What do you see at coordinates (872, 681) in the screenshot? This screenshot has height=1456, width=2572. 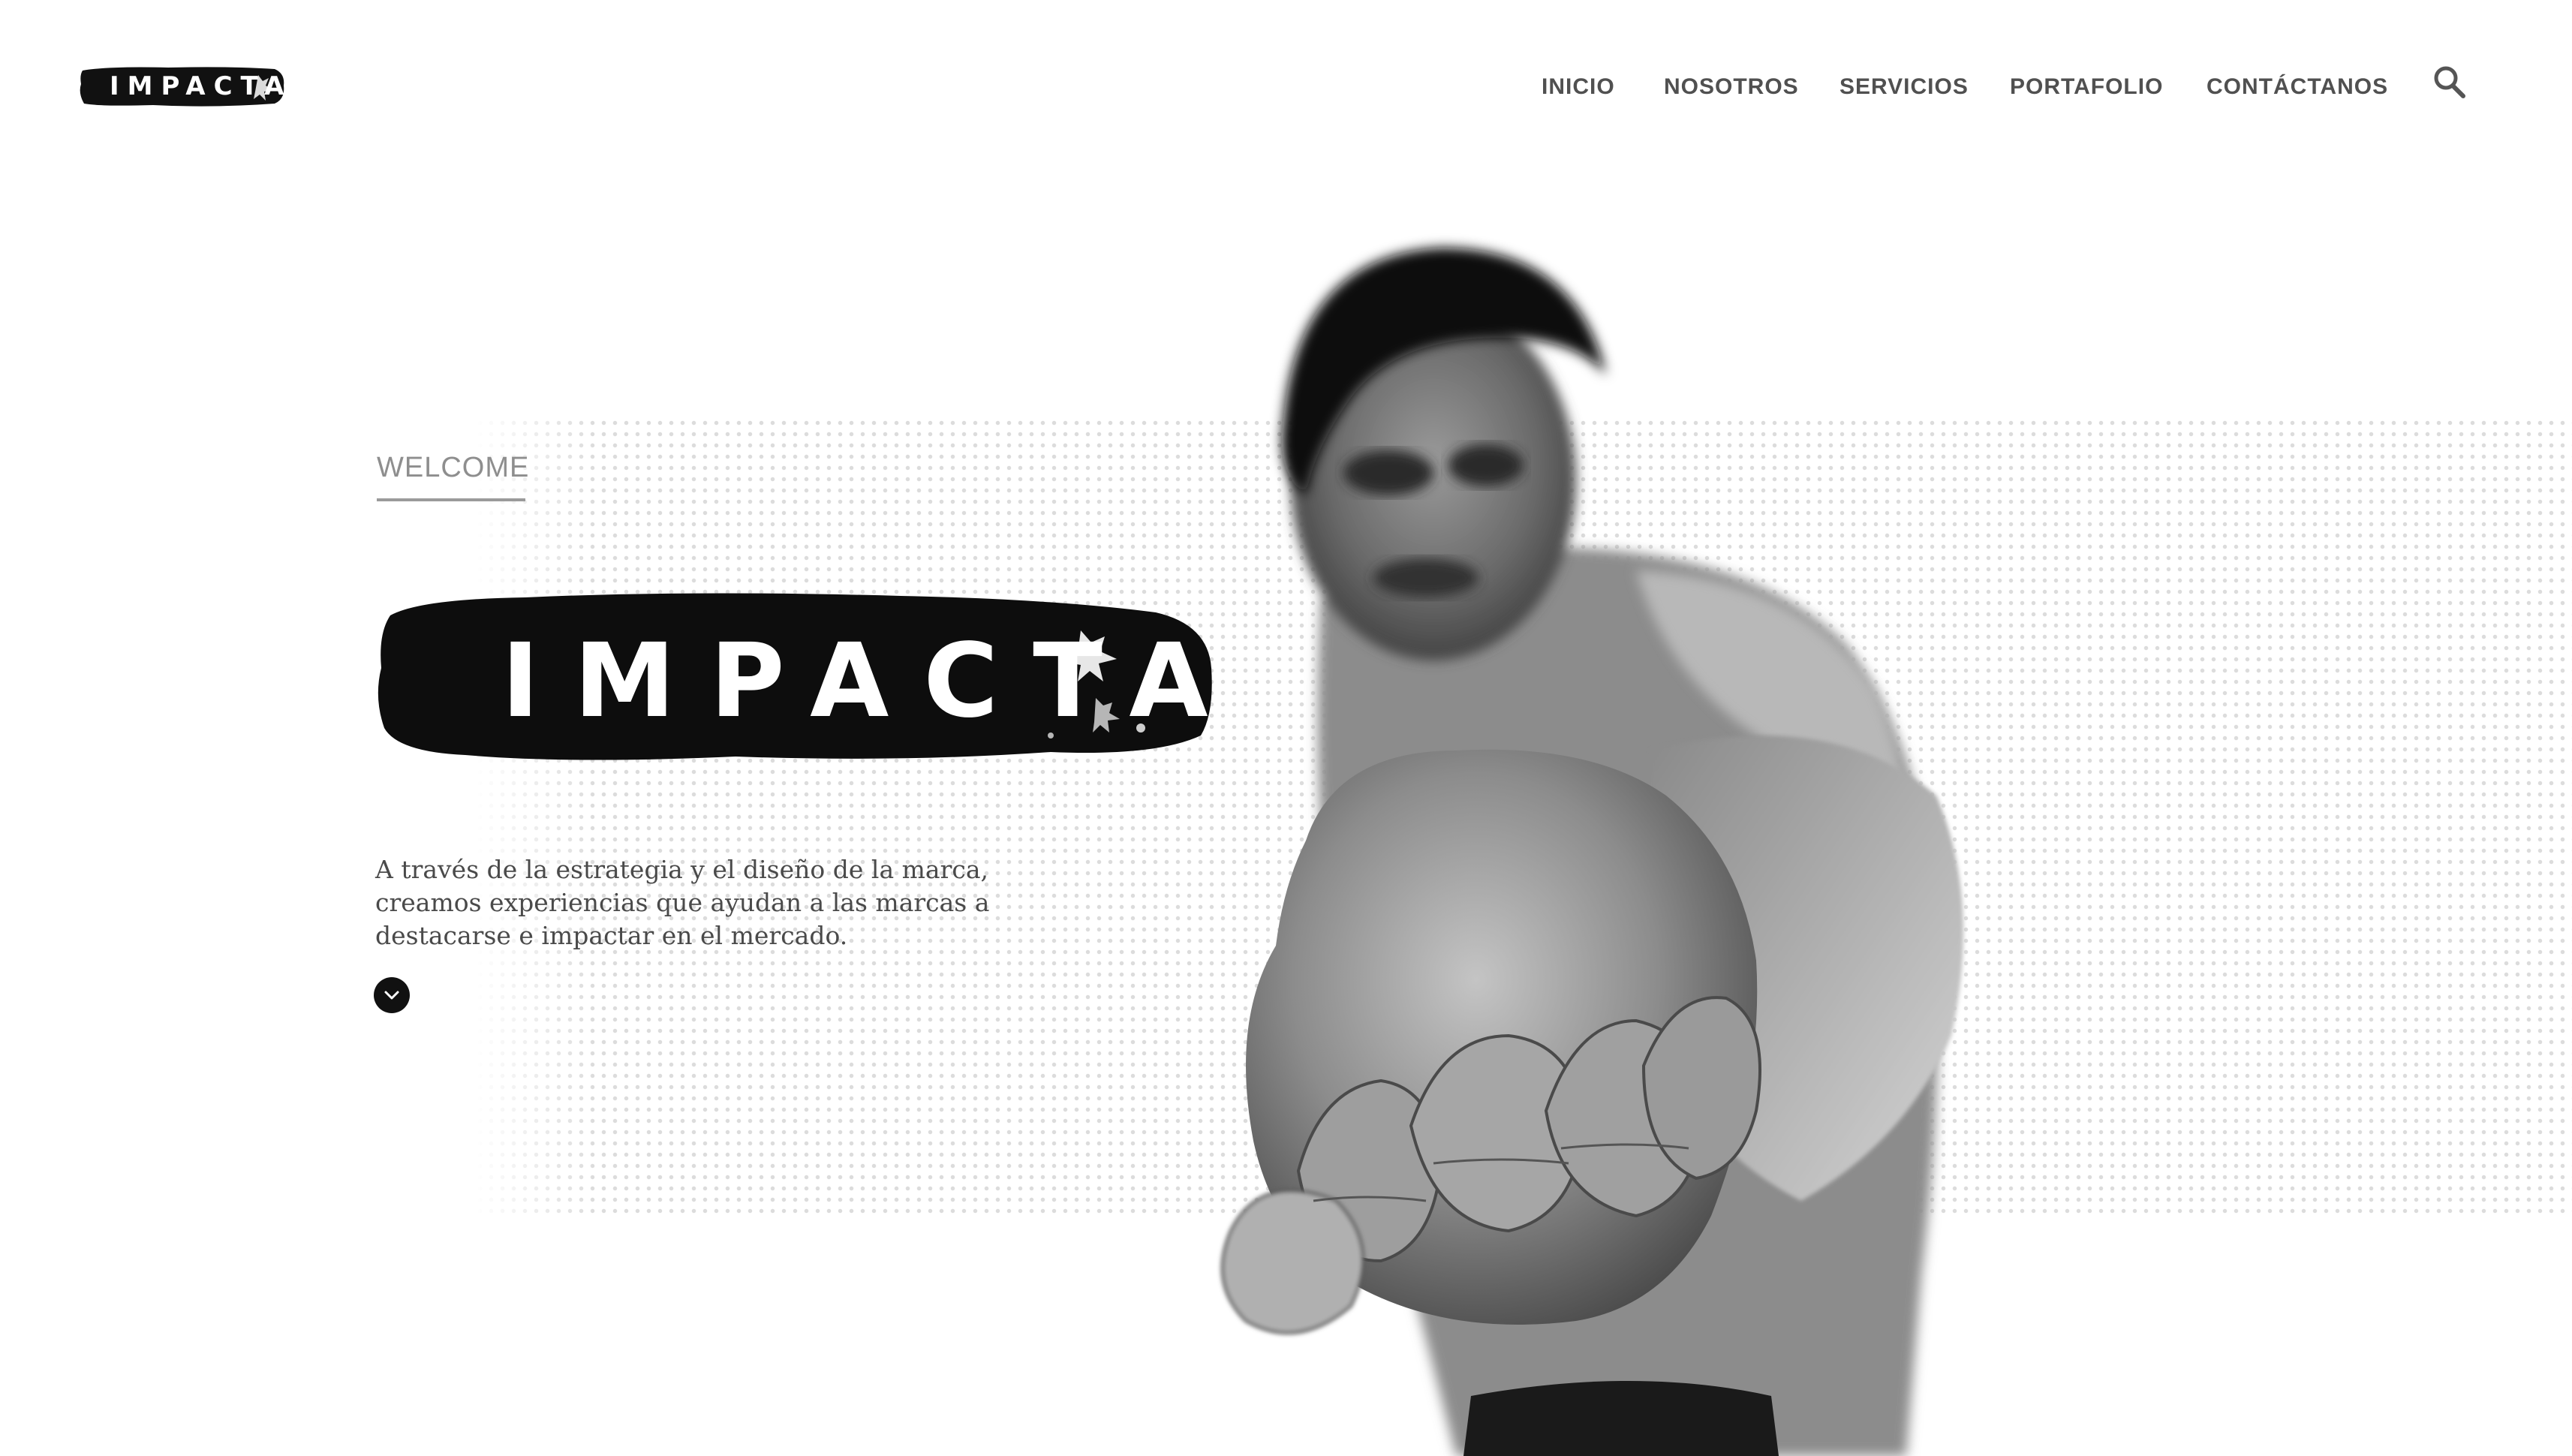 I see `hero-brand-text: IMPACTA` at bounding box center [872, 681].